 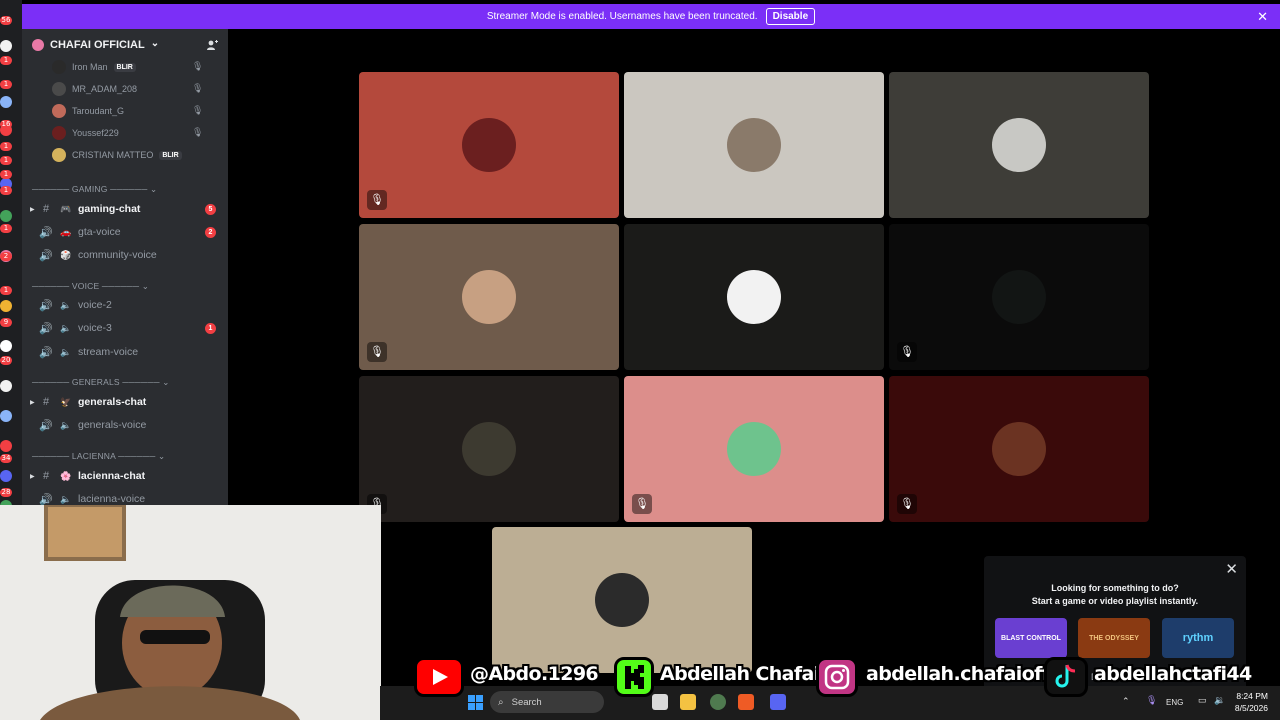 I want to click on channel-lacienna-chat: ▶ # 🌸 lacienna-chat, so click(x=125, y=476).